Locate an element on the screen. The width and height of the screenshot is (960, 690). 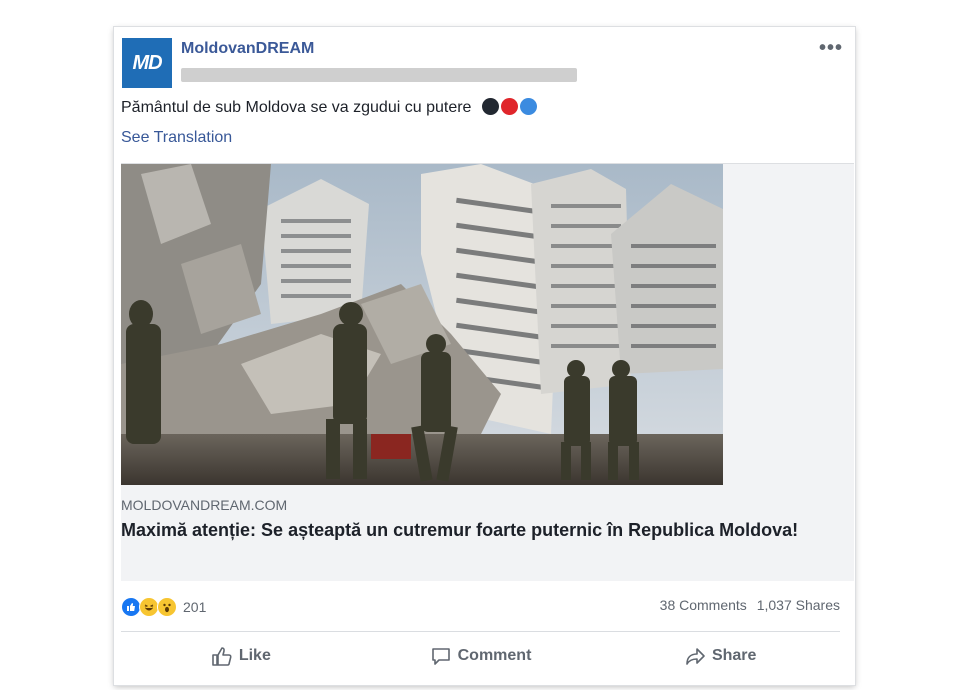
reaction-count: 201 is located at coordinates (195, 607).